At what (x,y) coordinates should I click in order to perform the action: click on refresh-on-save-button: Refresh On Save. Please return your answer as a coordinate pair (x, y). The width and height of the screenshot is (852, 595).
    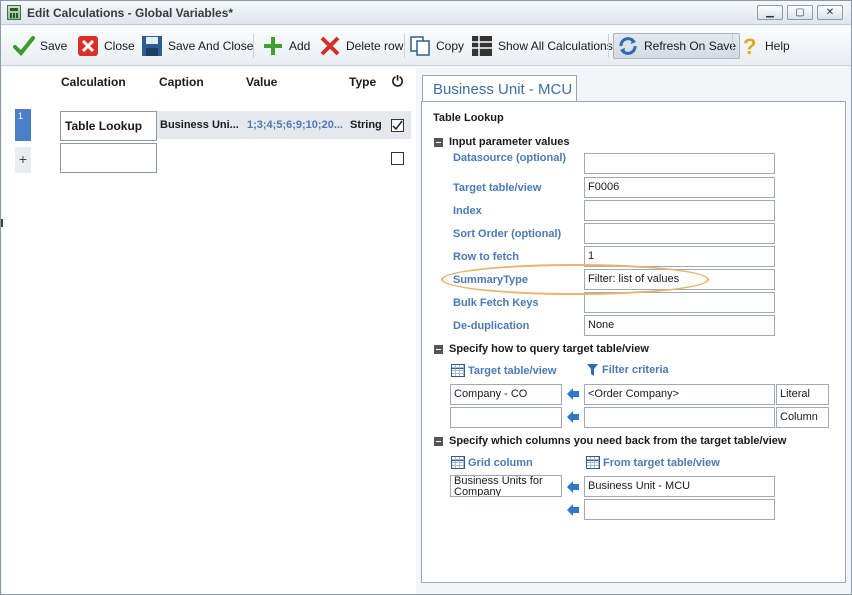
    Looking at the image, I should click on (677, 46).